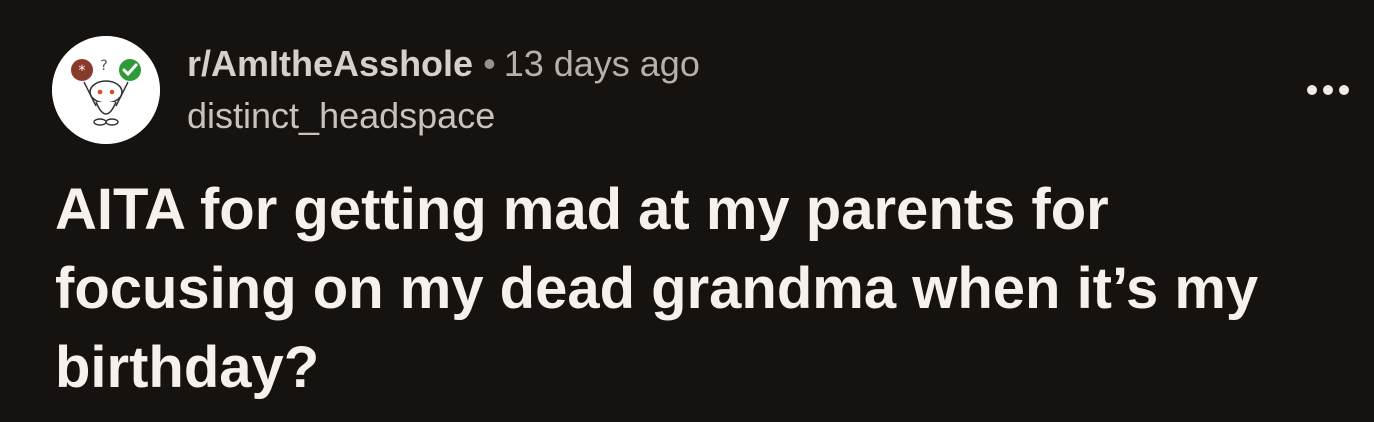  What do you see at coordinates (106, 90) in the screenshot?
I see `subreddit-avatar-icon: * ?` at bounding box center [106, 90].